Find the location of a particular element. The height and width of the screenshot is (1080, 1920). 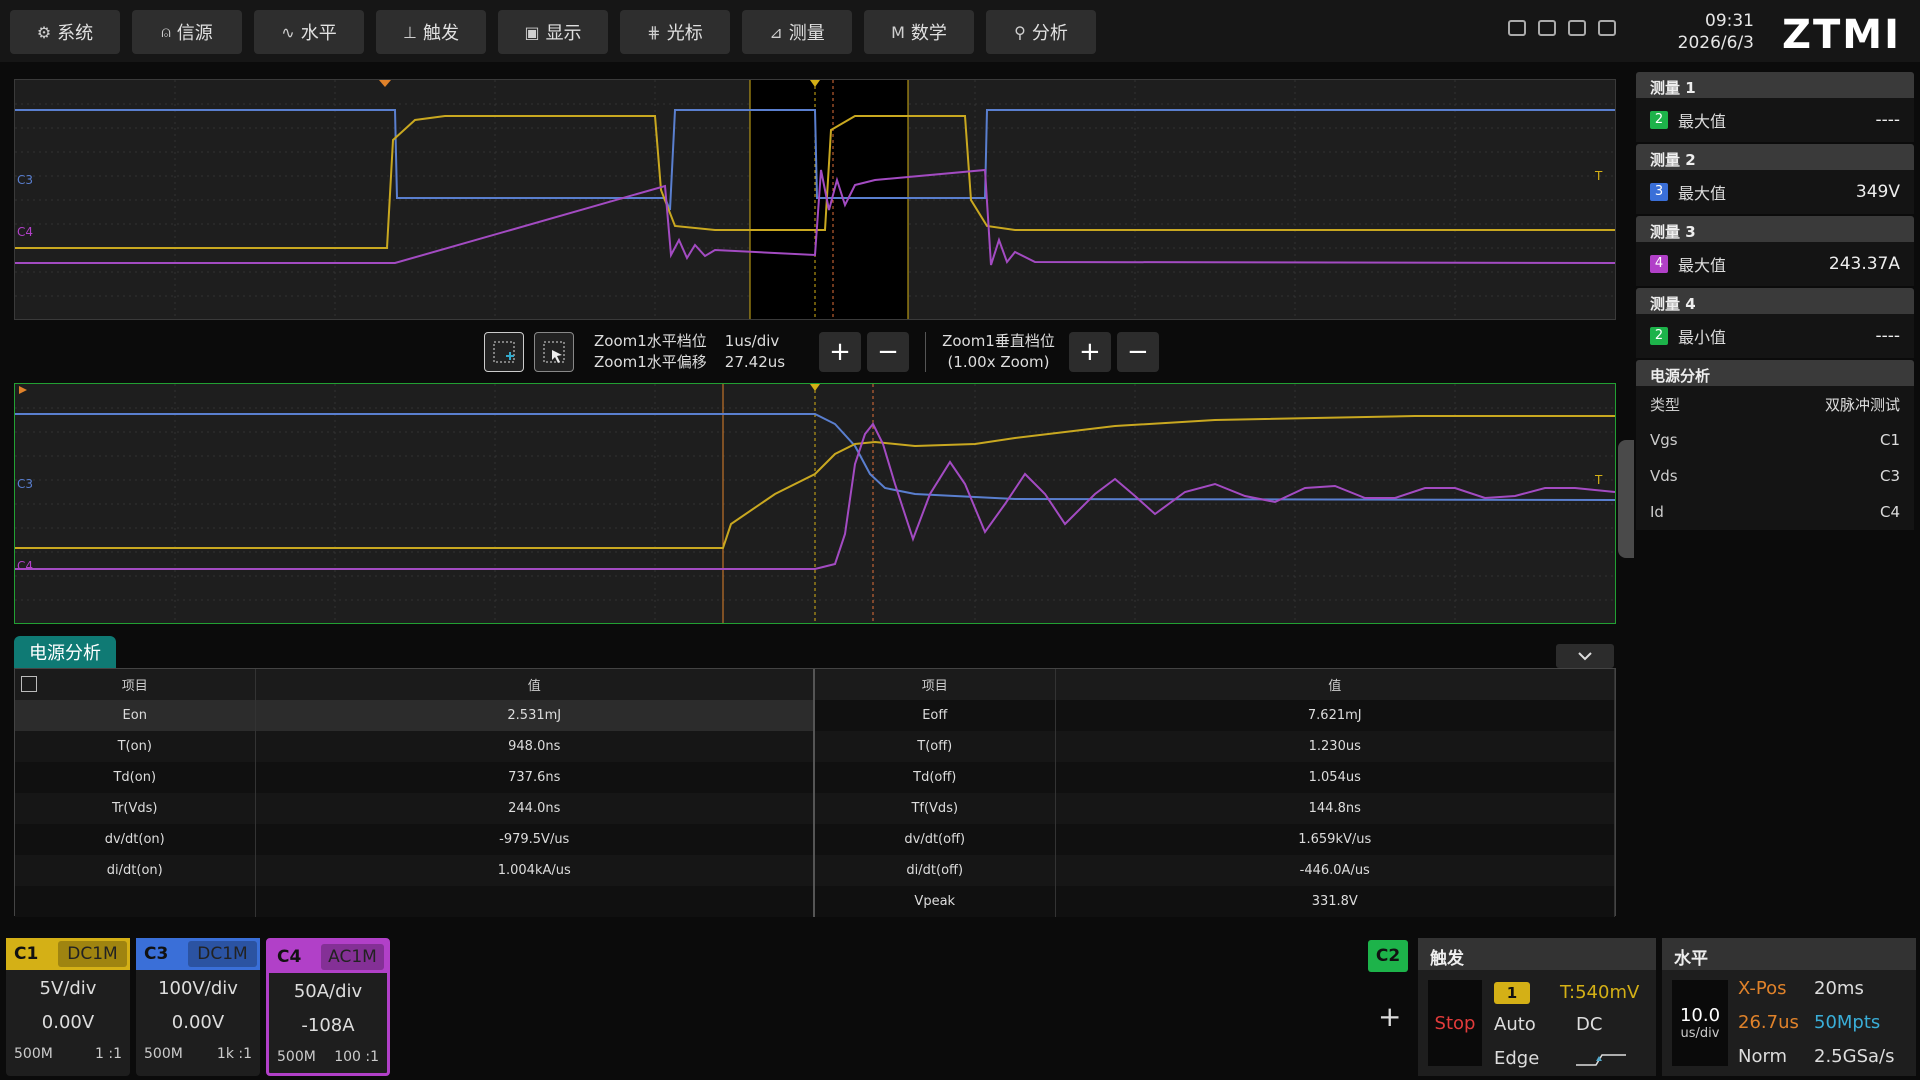

menu-analysis-button: ⚲ 分析 is located at coordinates (1041, 32).